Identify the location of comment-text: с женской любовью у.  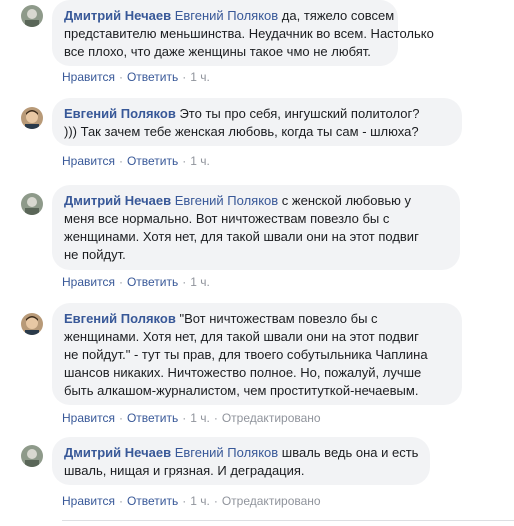
(346, 200).